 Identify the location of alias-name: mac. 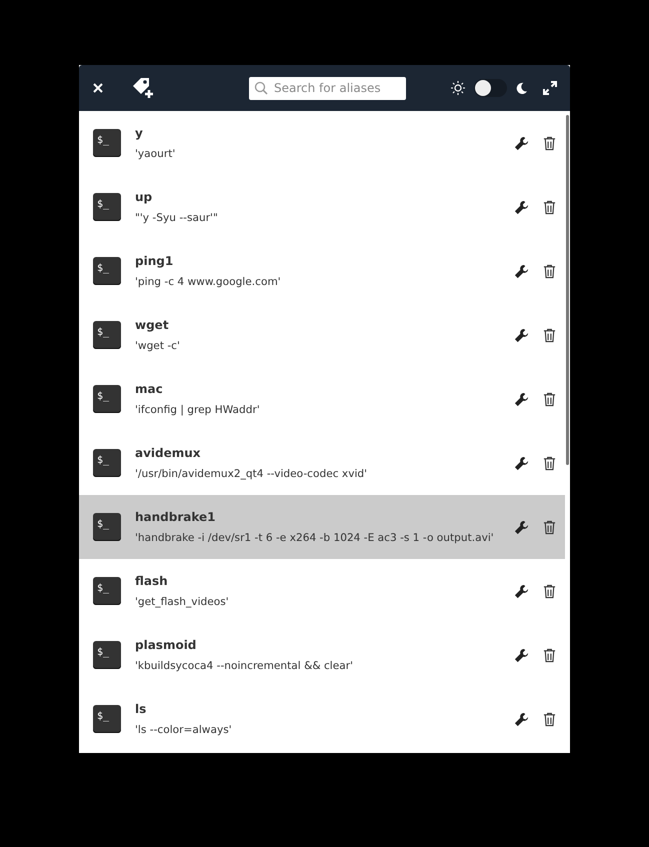
(149, 389).